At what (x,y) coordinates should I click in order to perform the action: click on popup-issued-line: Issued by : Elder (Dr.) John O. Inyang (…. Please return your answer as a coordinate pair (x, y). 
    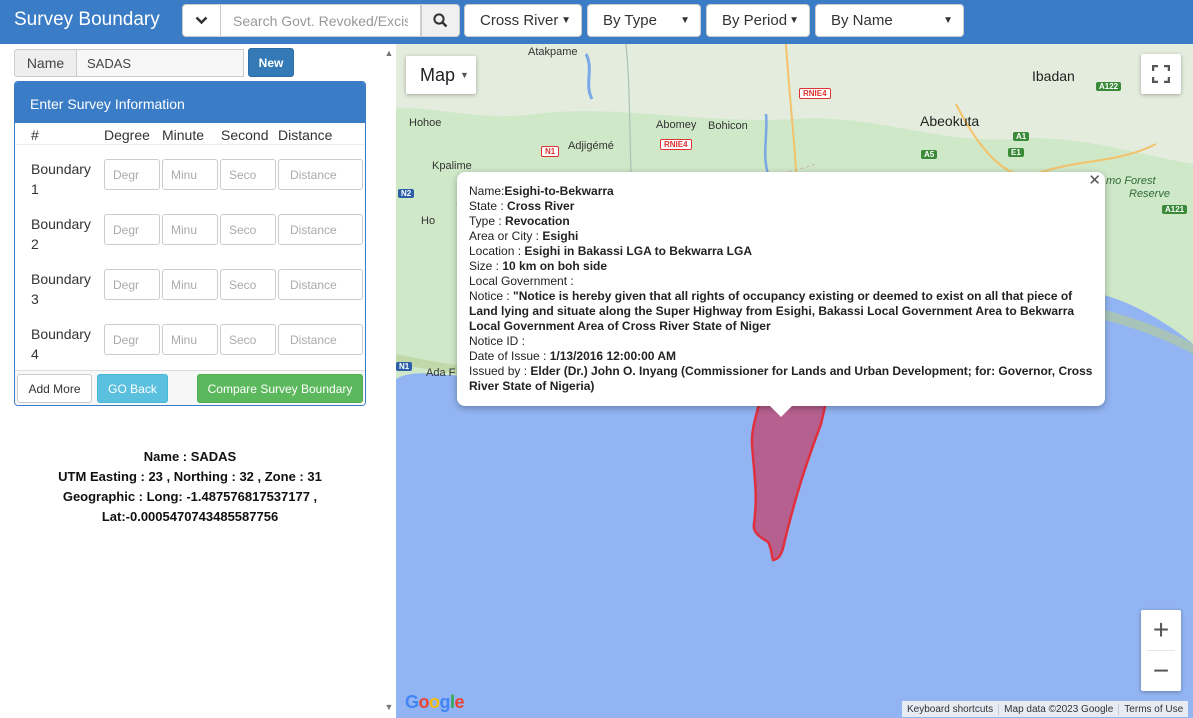
    Looking at the image, I should click on (781, 379).